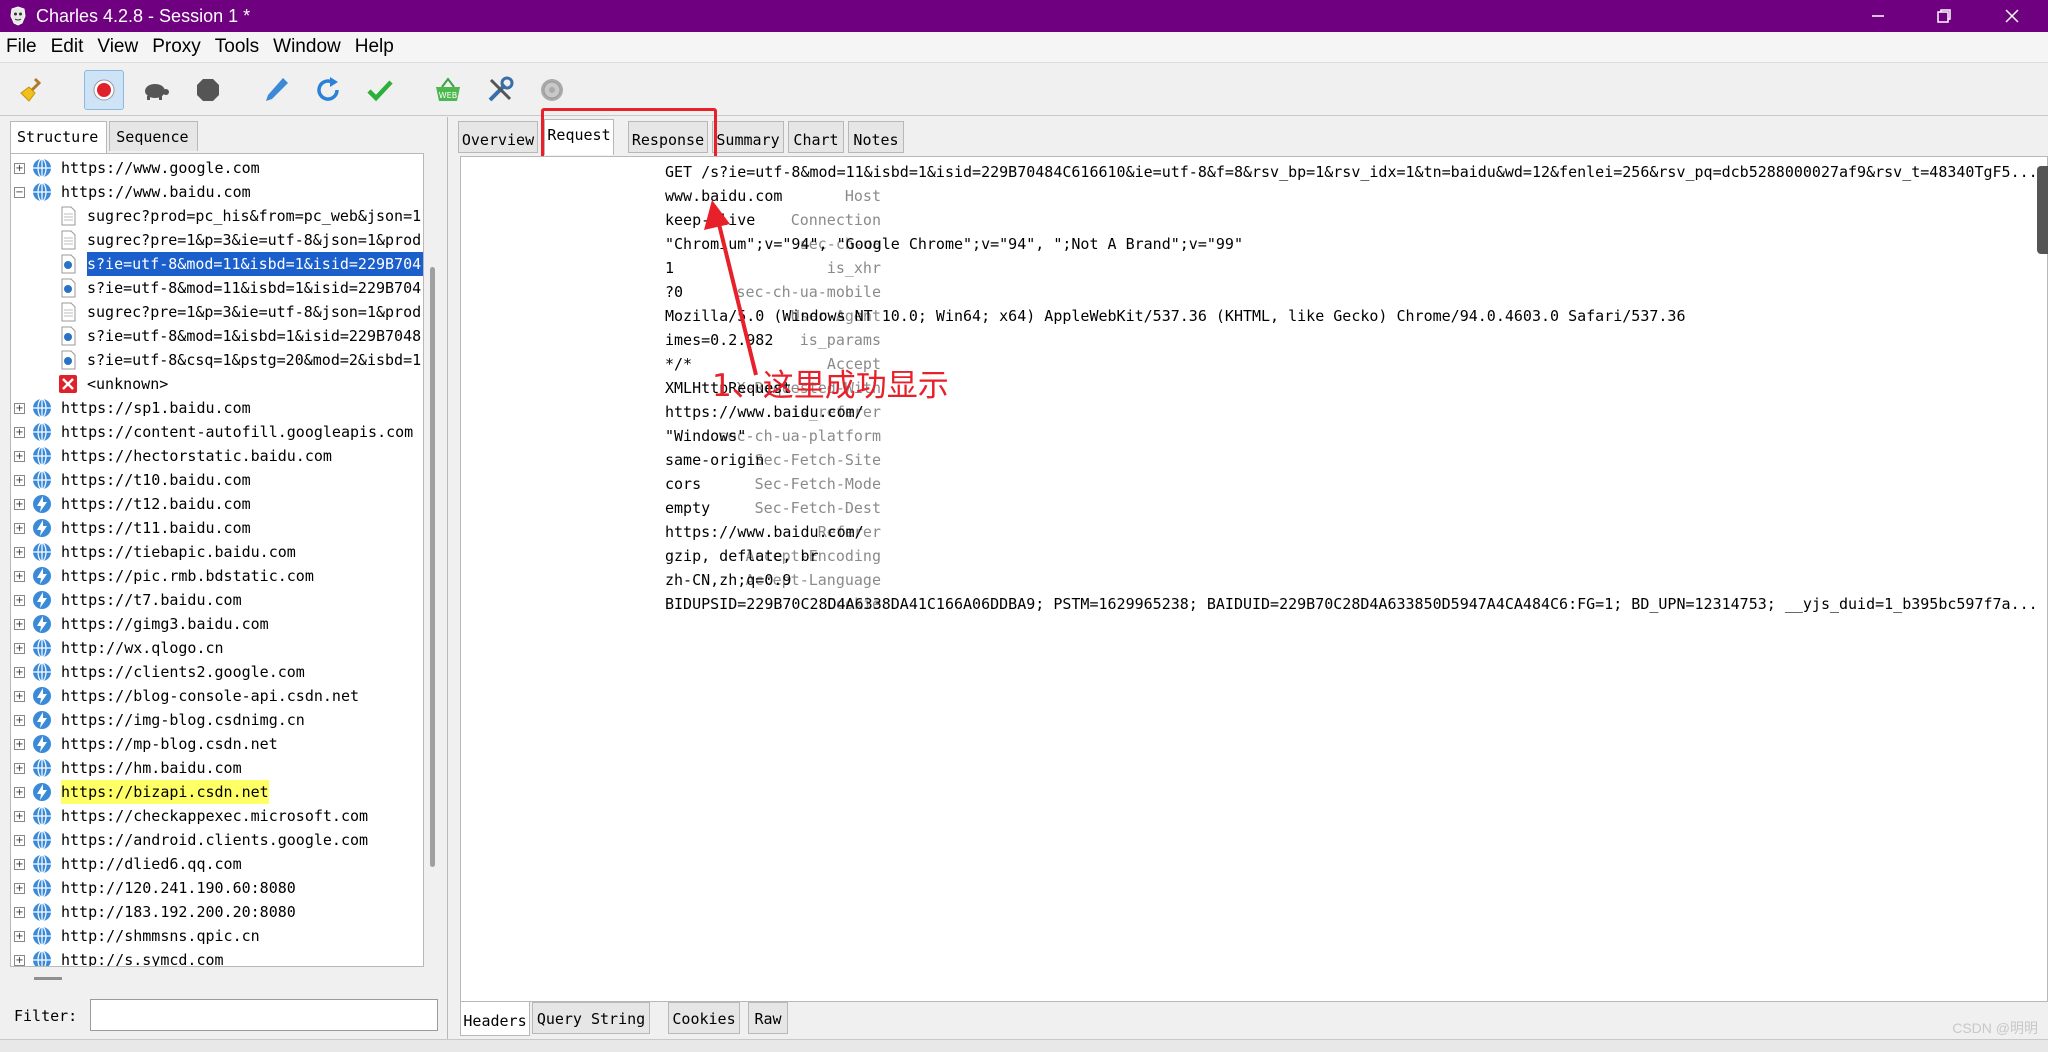 This screenshot has width=2048, height=1052. I want to click on tree-row: + https://t10.baidu.com, so click(217, 480).